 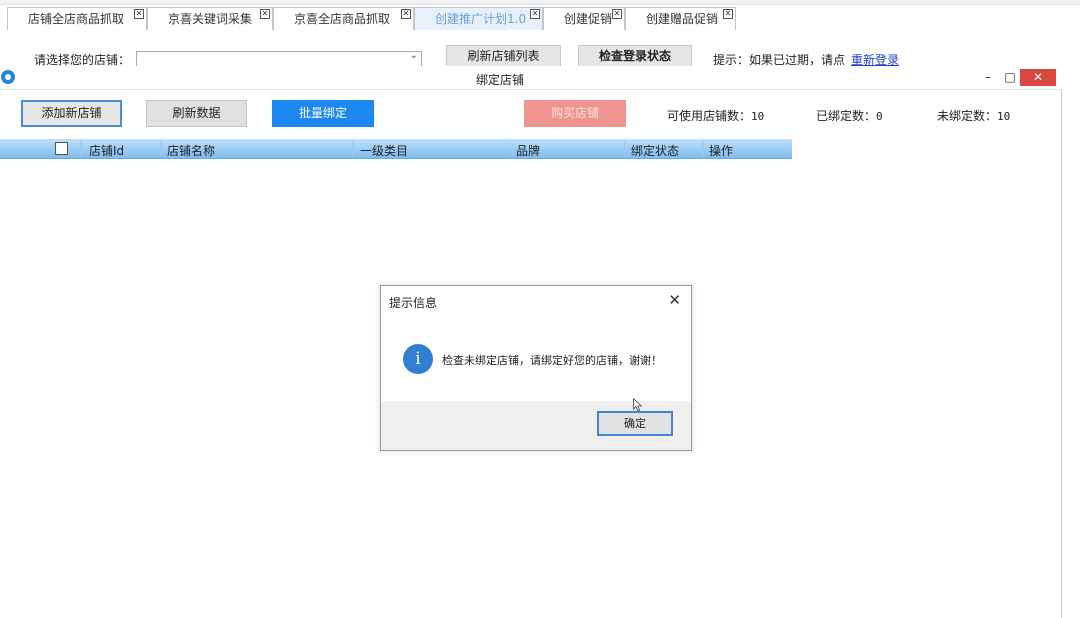 I want to click on tab-label: 京喜全店商品抓取, so click(x=342, y=19).